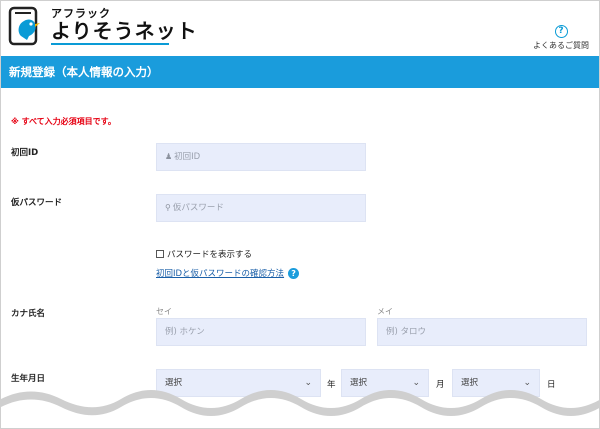 The height and width of the screenshot is (429, 600). Describe the element at coordinates (359, 383) in the screenshot. I see `birth-month-value: 選択` at that location.